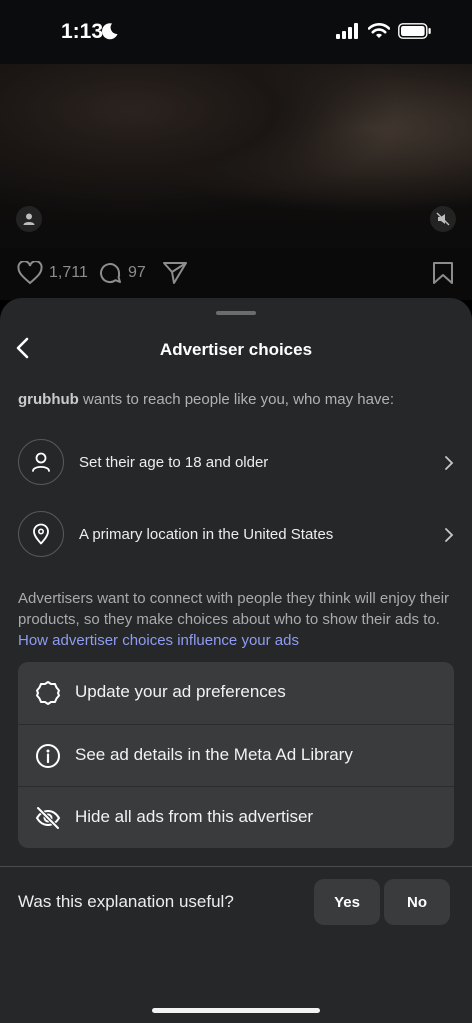 Image resolution: width=472 pixels, height=1023 pixels. What do you see at coordinates (137, 272) in the screenshot?
I see `comment-count: 97` at bounding box center [137, 272].